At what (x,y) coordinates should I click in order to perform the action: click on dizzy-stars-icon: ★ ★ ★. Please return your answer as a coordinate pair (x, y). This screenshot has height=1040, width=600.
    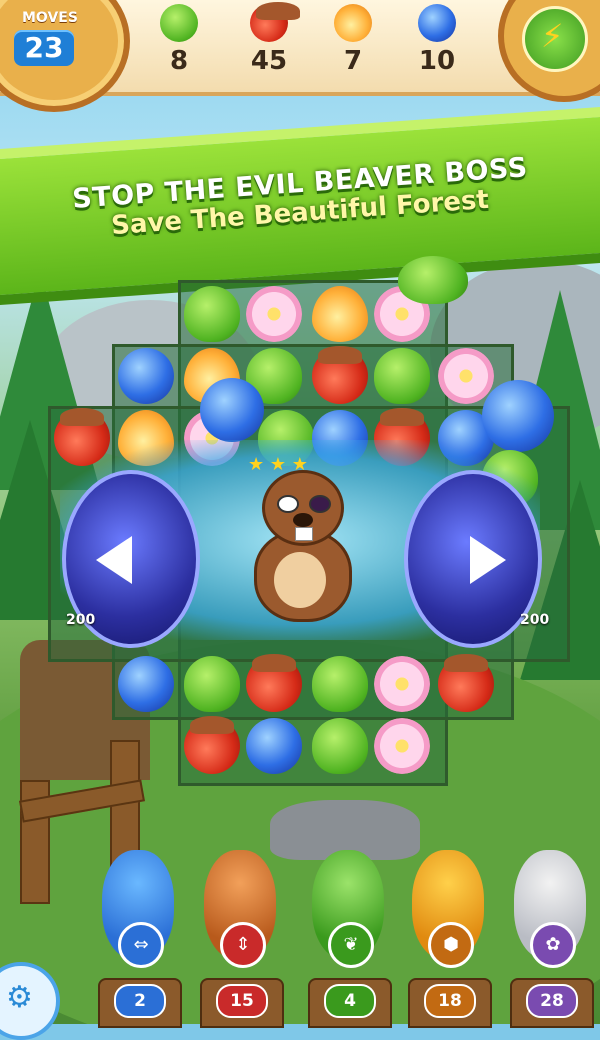
    Looking at the image, I should click on (278, 464).